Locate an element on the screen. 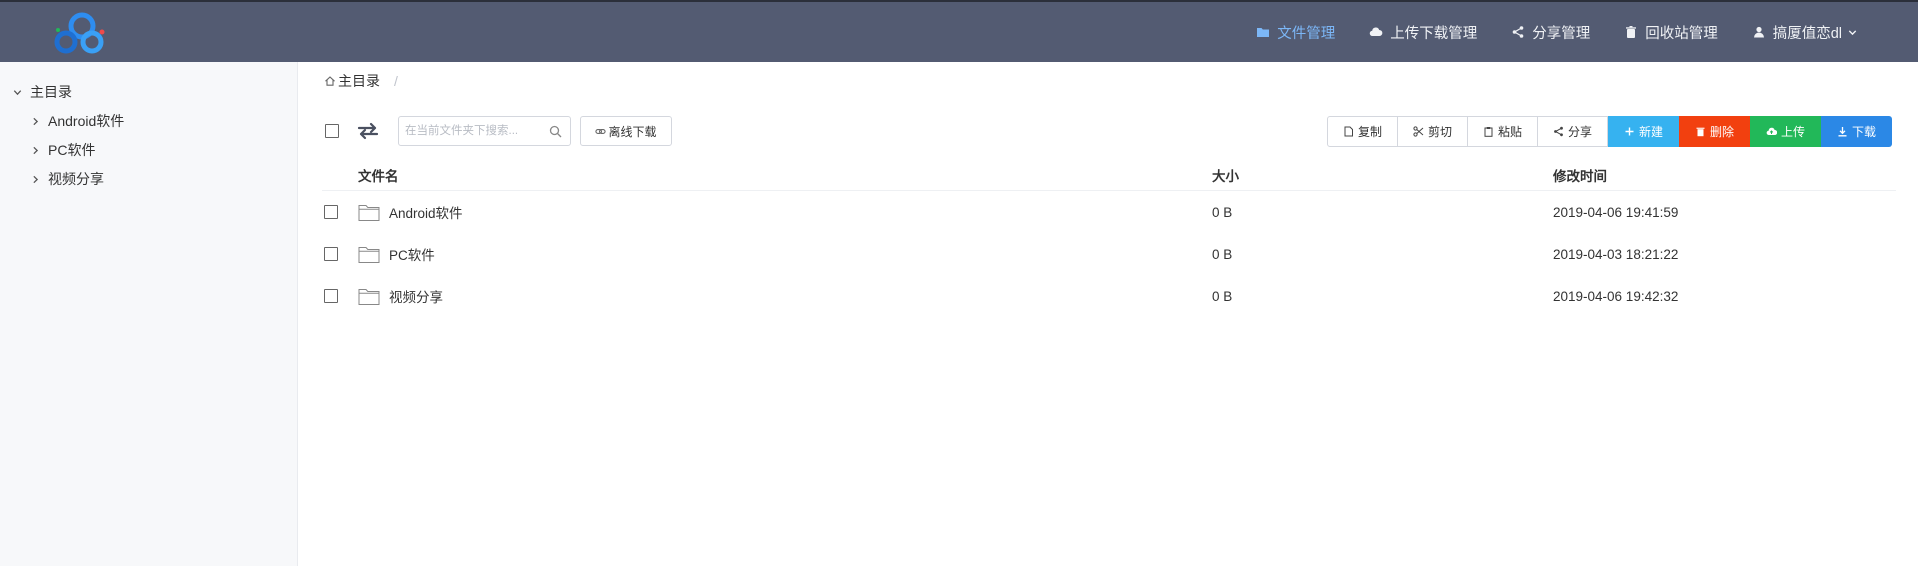 Image resolution: width=1918 pixels, height=566 pixels. nav-label: 分享管理 is located at coordinates (1561, 33).